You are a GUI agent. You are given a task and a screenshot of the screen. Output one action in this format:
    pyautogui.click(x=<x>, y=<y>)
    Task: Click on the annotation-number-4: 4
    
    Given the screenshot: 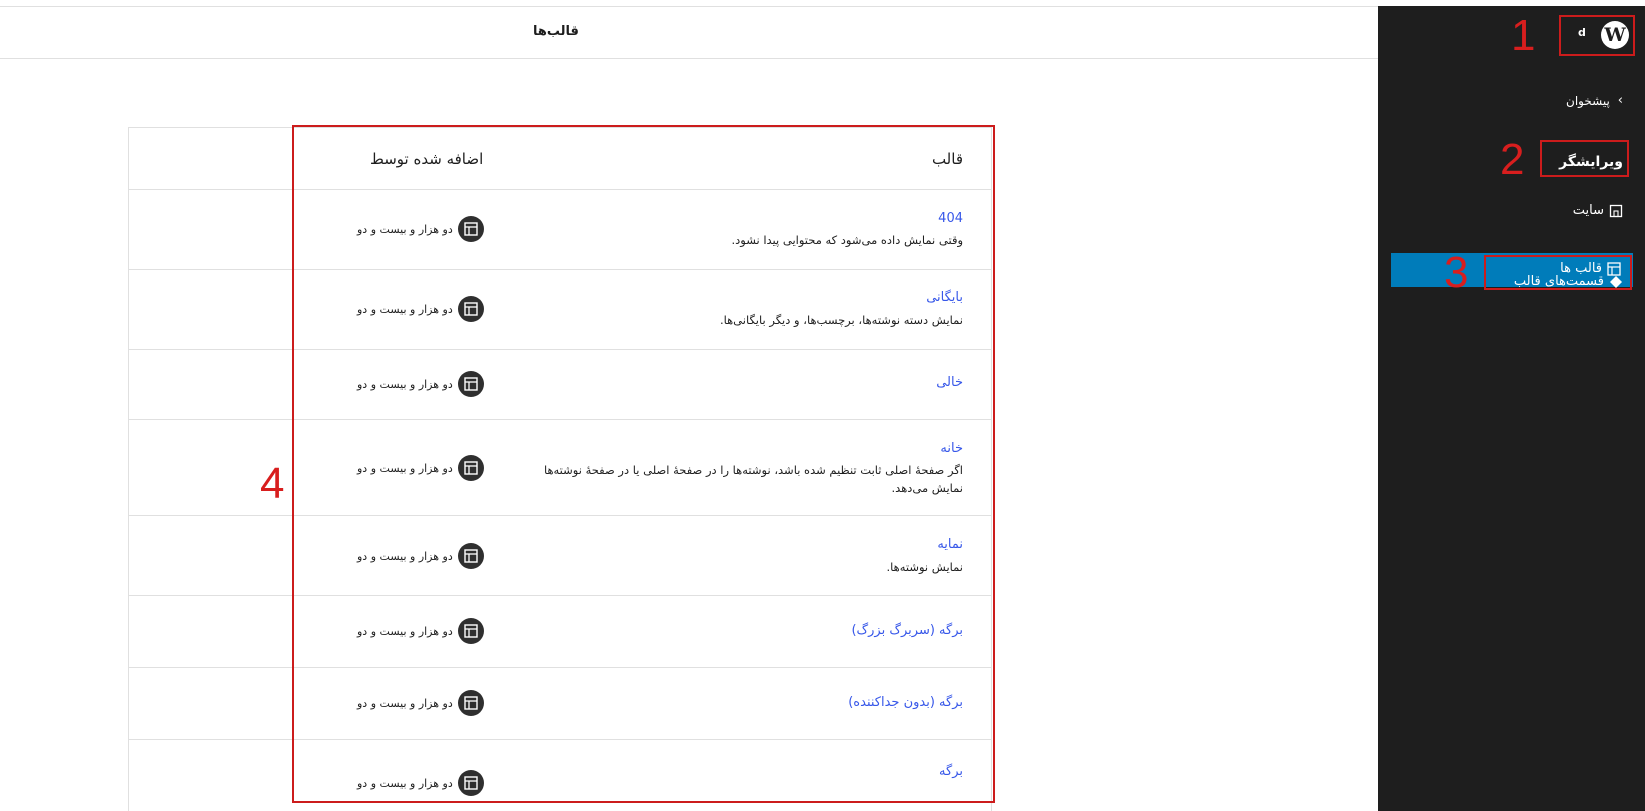 What is the action you would take?
    pyautogui.click(x=272, y=483)
    